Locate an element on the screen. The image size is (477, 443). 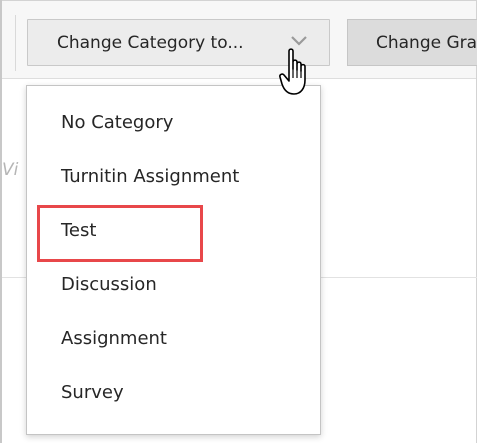
menu-item-label: Turnitin Assignment is located at coordinates (150, 176).